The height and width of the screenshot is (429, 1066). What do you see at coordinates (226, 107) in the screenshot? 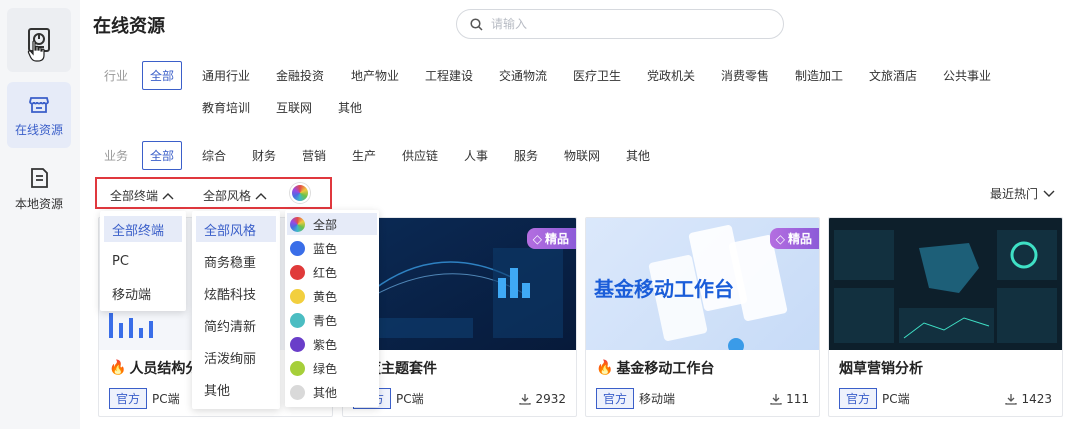
I see `industry-tag: 教育培训` at bounding box center [226, 107].